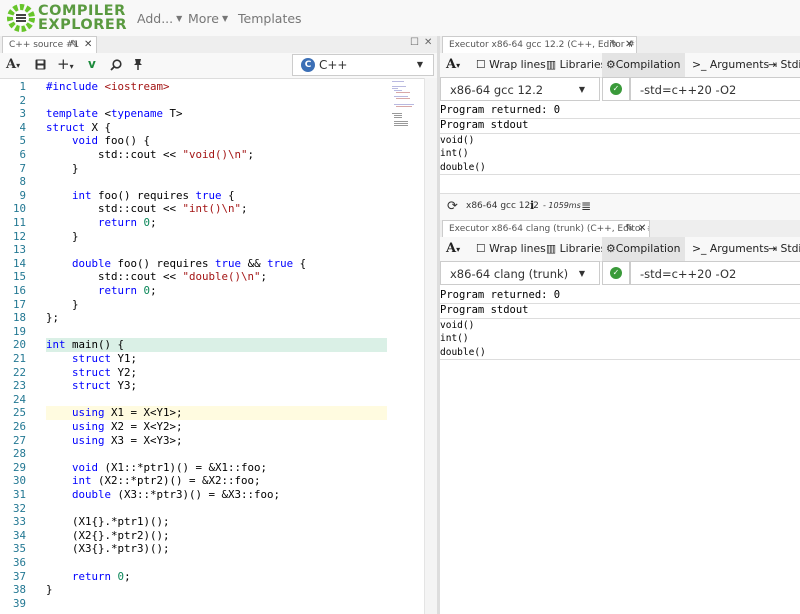 Image resolution: width=800 pixels, height=614 pixels. What do you see at coordinates (137, 114) in the screenshot?
I see `code-token: typename` at bounding box center [137, 114].